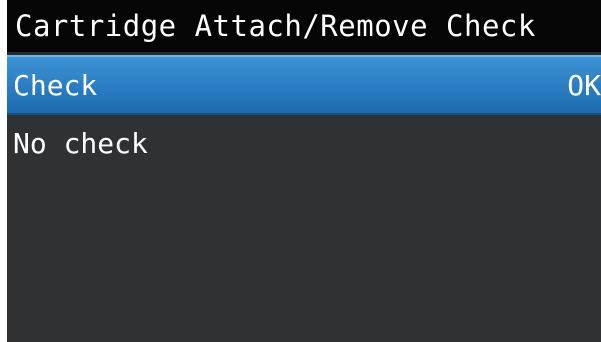 The width and height of the screenshot is (601, 342). What do you see at coordinates (584, 85) in the screenshot?
I see `menu-item-value: OK` at bounding box center [584, 85].